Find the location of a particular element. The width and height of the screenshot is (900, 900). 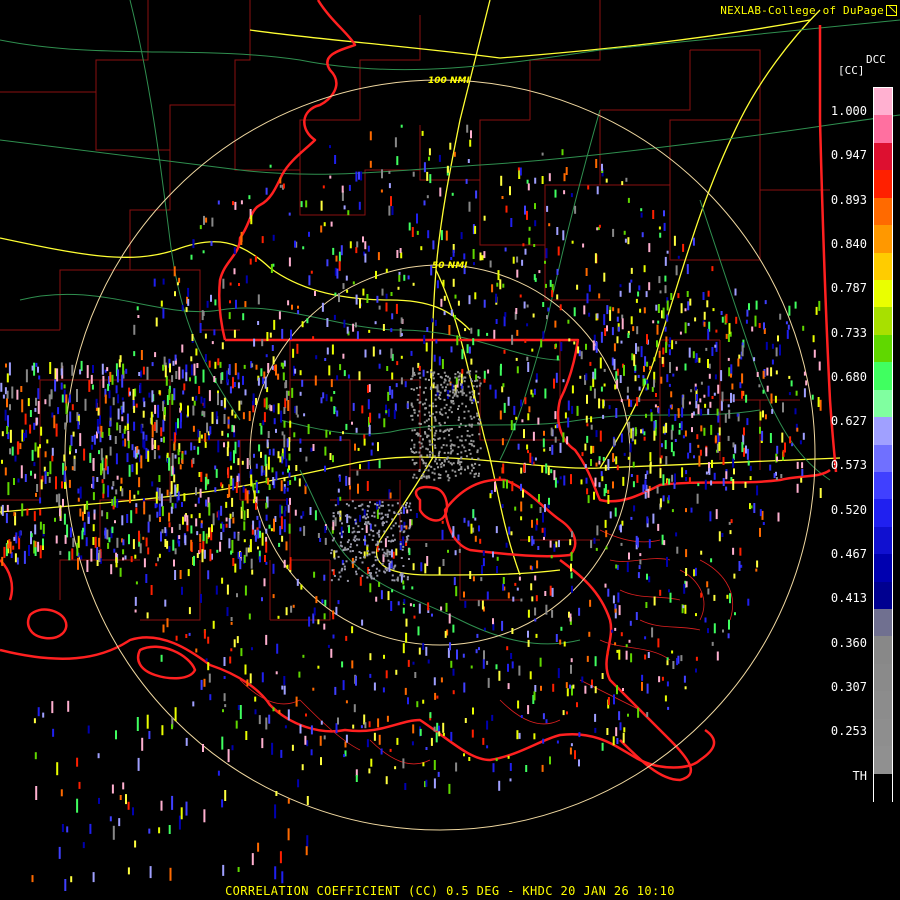

color-scale-tick-label: 0.947 is located at coordinates (848, 155).